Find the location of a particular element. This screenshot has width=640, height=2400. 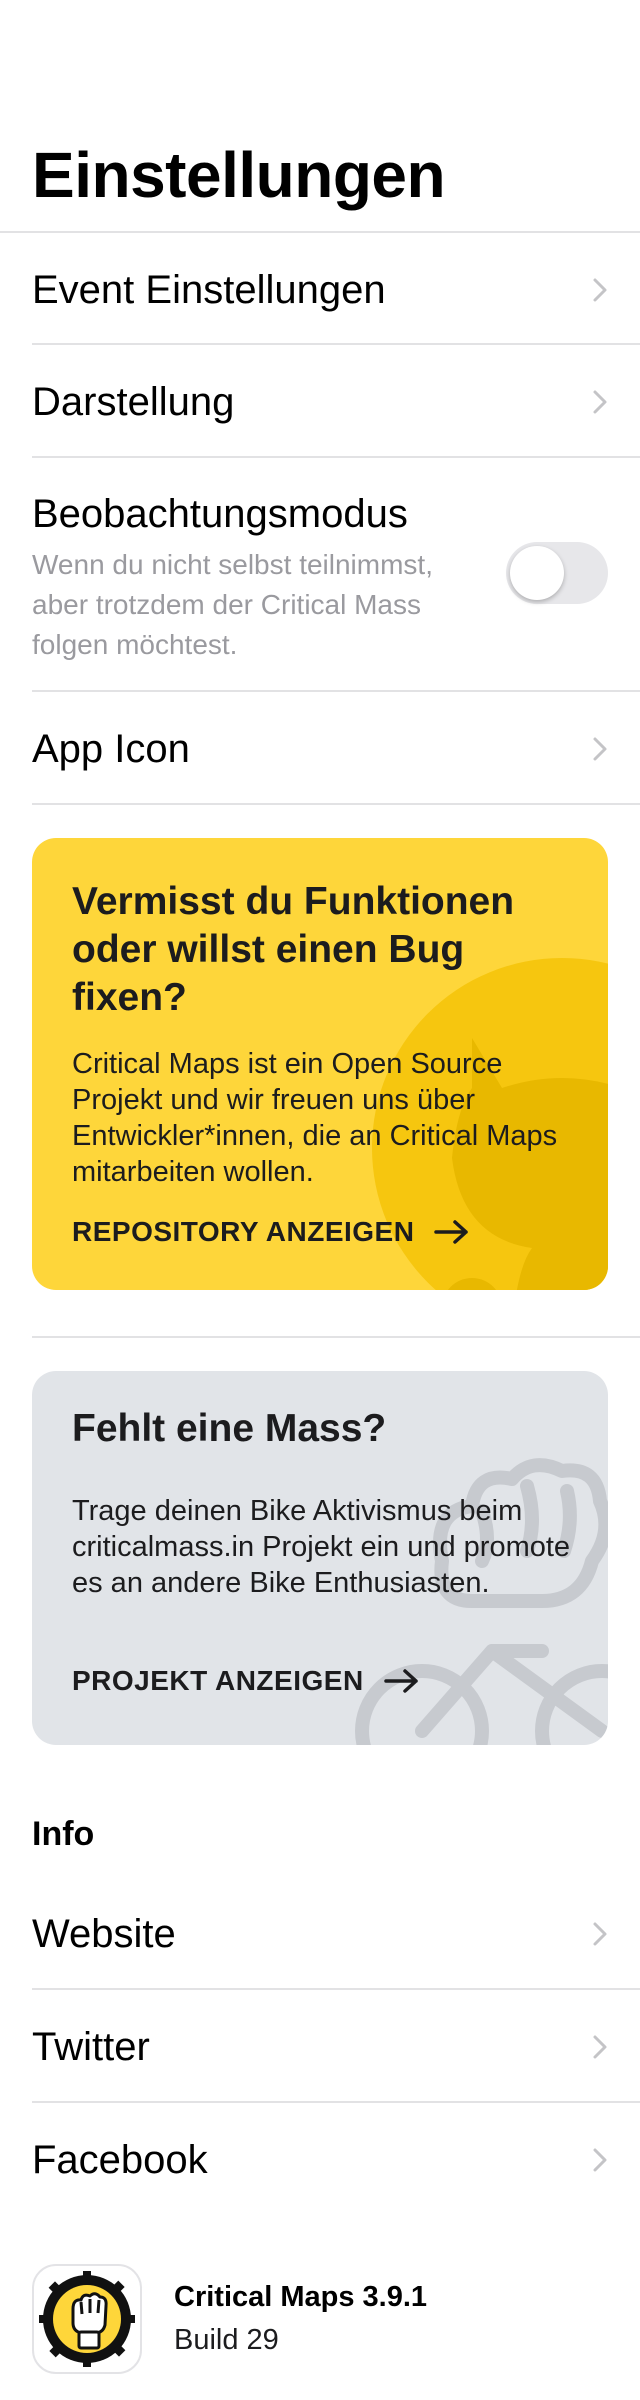

app-build-number: Build 29 is located at coordinates (226, 2340).